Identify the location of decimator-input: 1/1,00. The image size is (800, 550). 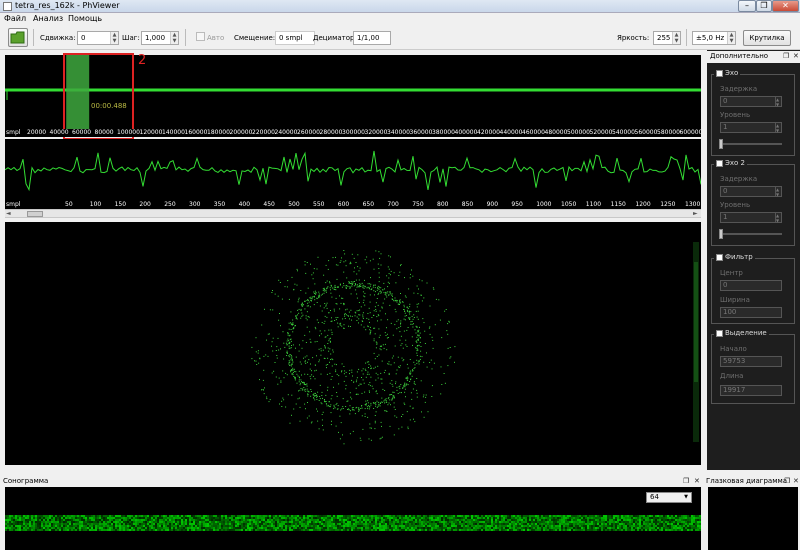
(372, 38).